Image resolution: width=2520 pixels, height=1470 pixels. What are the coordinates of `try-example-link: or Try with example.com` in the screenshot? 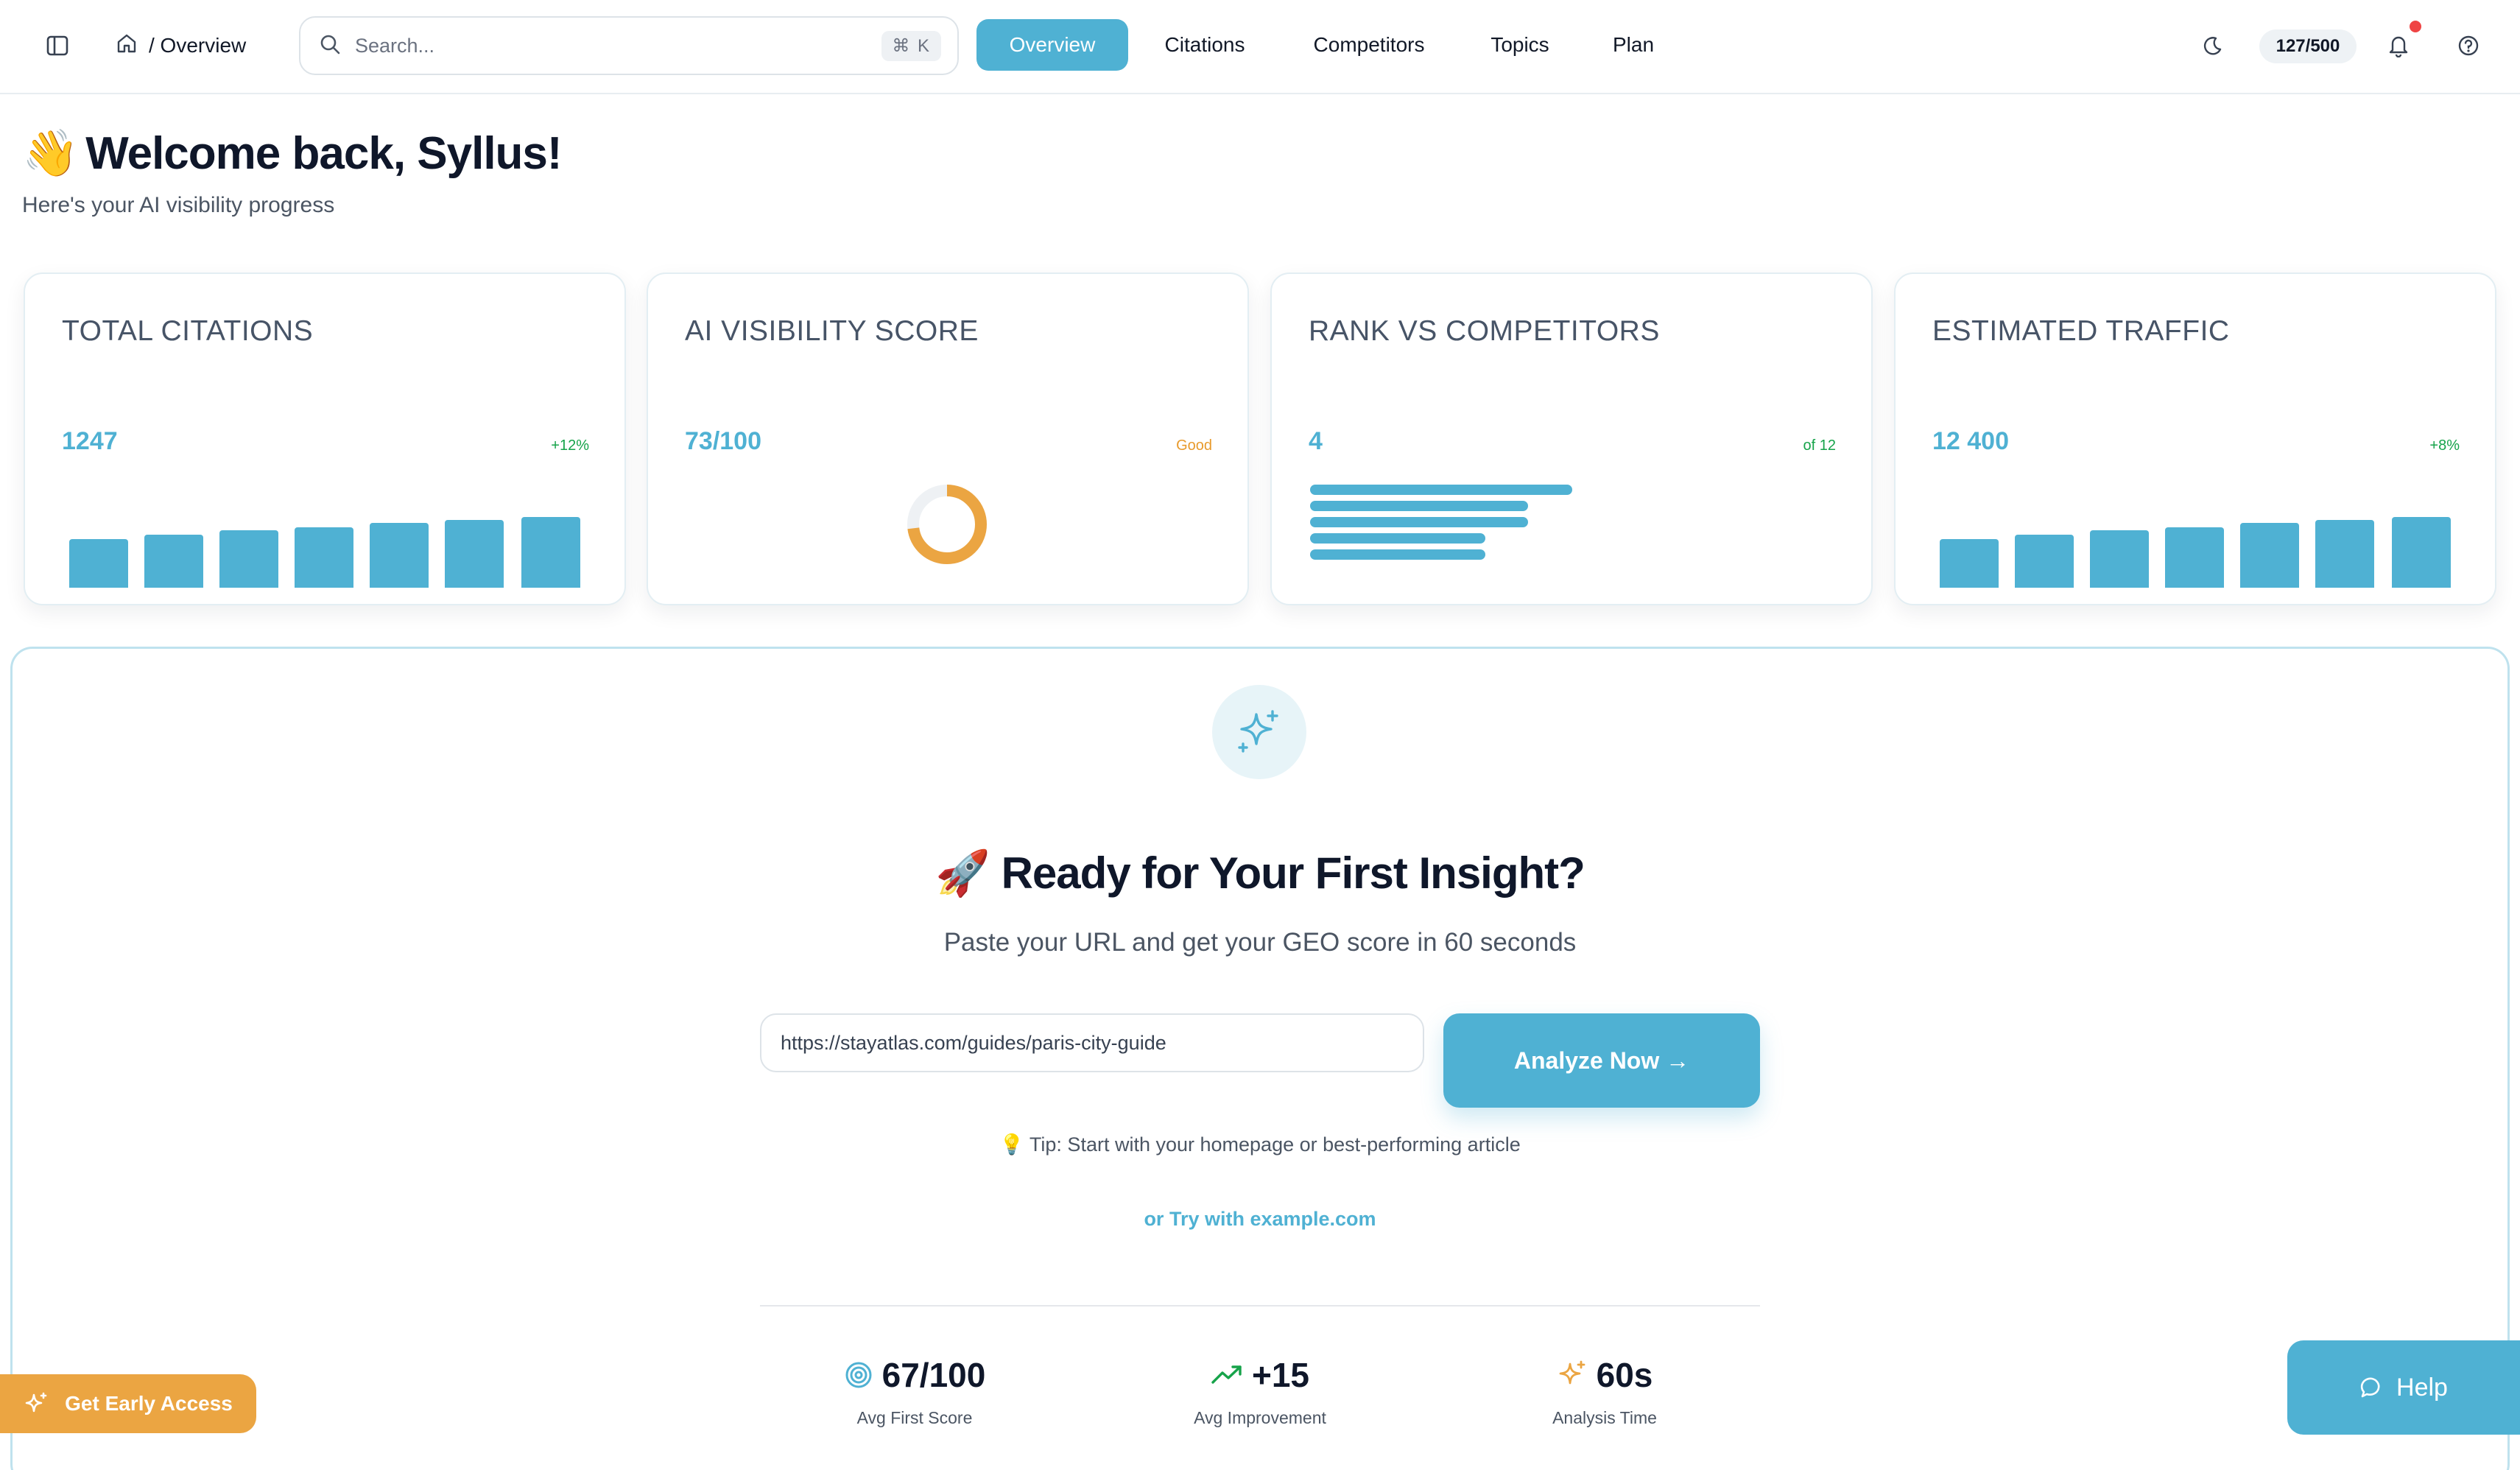 It's located at (1260, 1219).